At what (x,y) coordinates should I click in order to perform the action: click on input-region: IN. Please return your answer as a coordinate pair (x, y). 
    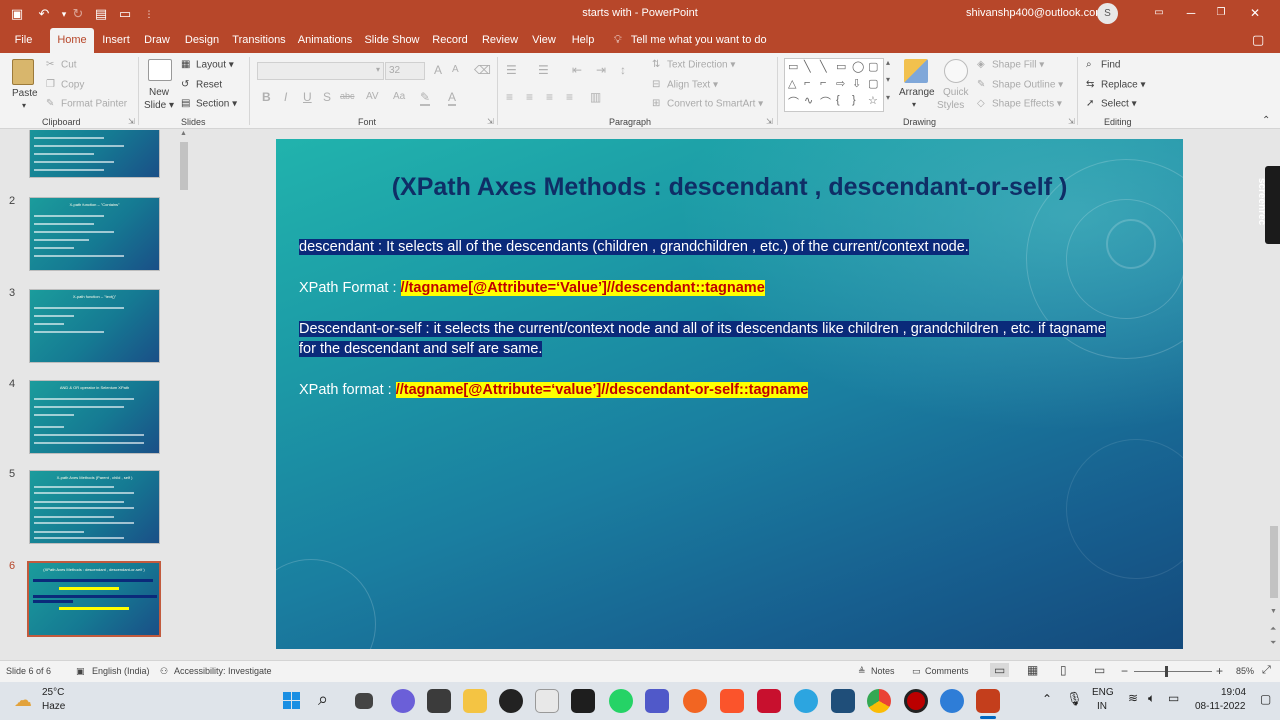
    Looking at the image, I should click on (1102, 706).